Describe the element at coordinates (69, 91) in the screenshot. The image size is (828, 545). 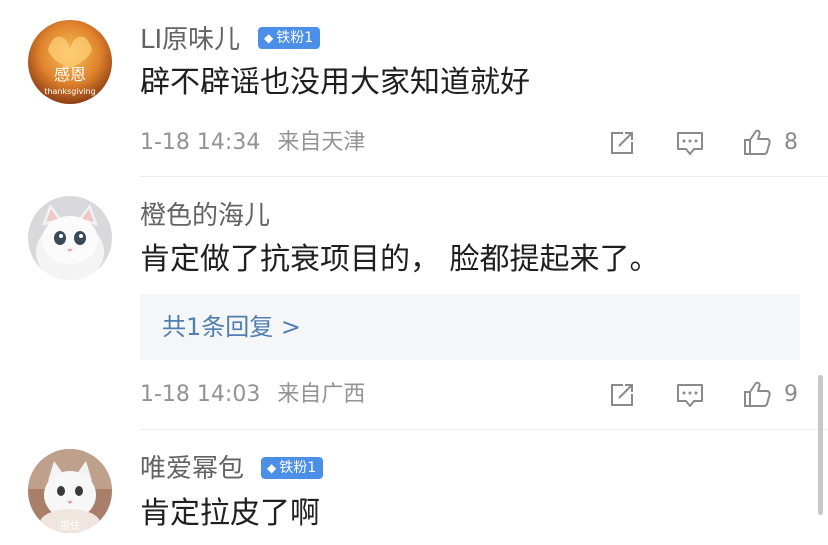
I see `avatar-subcaption: thanksgiving` at that location.